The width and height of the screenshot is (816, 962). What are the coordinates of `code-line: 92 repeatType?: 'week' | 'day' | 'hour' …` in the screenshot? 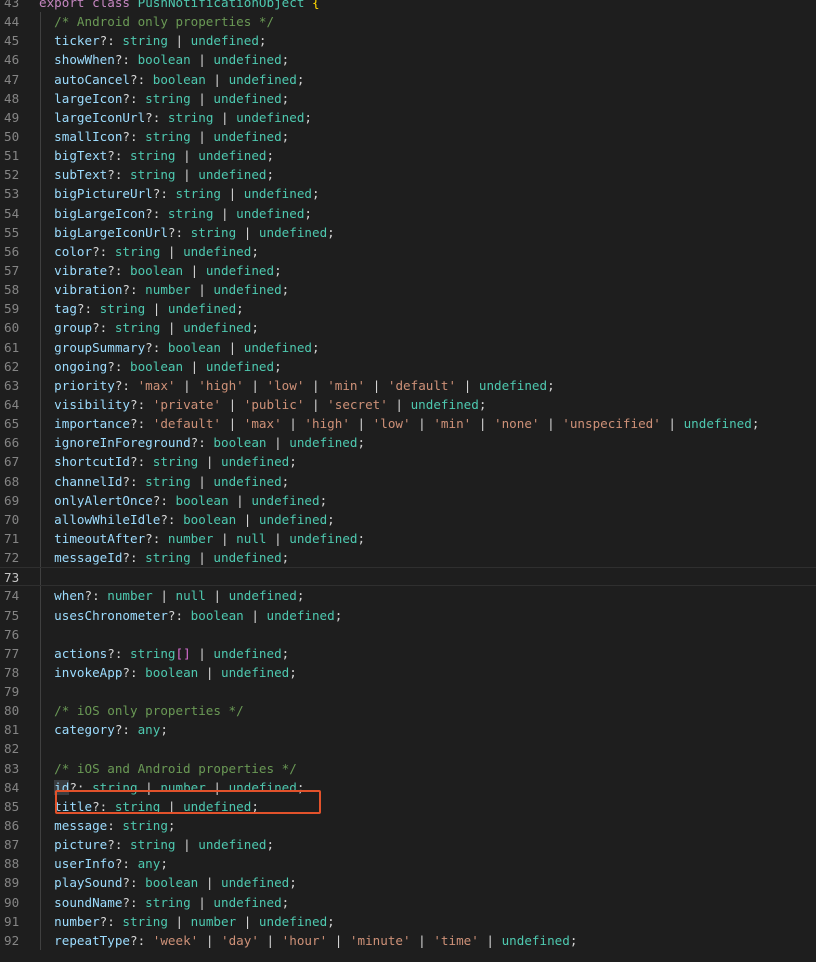 It's located at (408, 940).